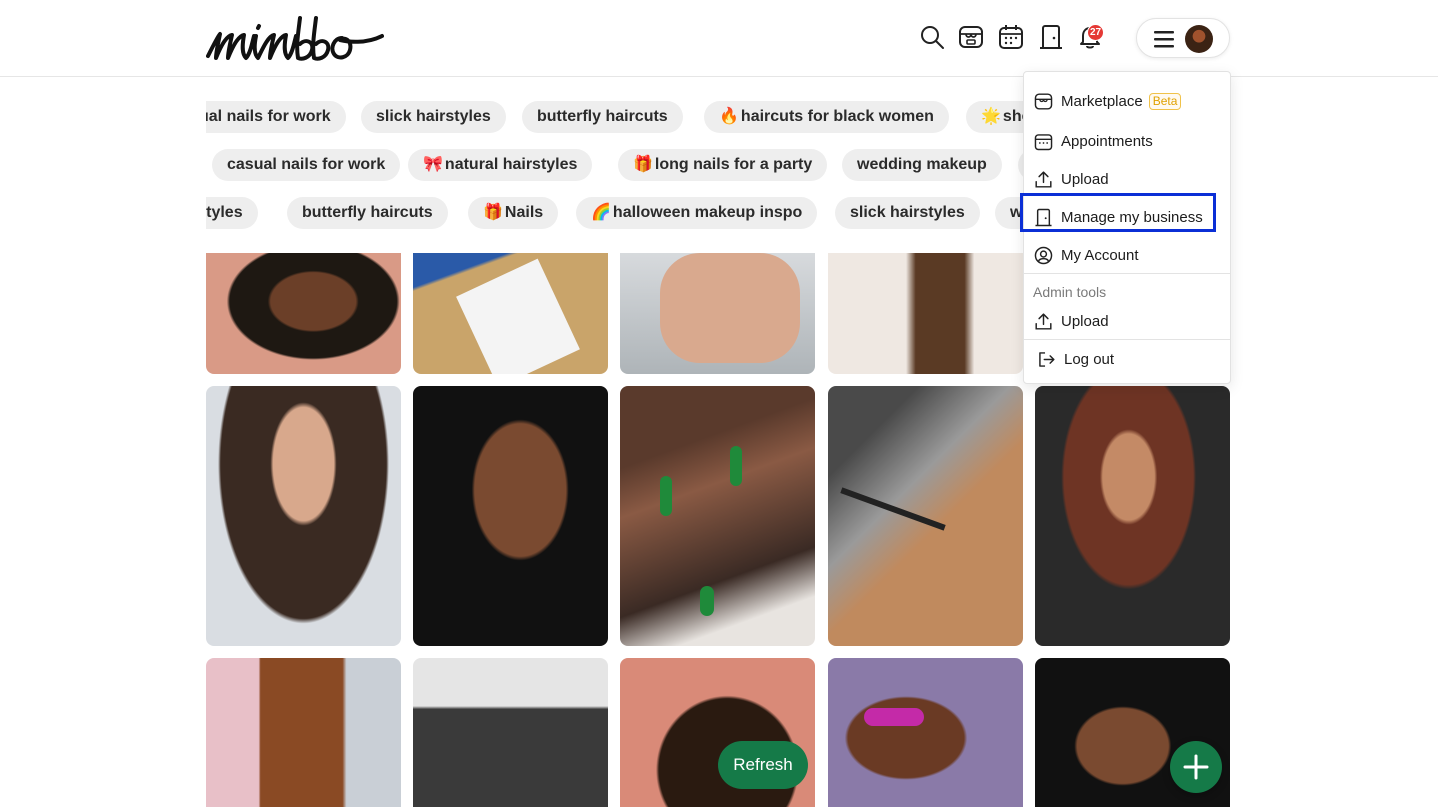 The height and width of the screenshot is (807, 1438). Describe the element at coordinates (763, 765) in the screenshot. I see `refresh-button: Refresh` at that location.